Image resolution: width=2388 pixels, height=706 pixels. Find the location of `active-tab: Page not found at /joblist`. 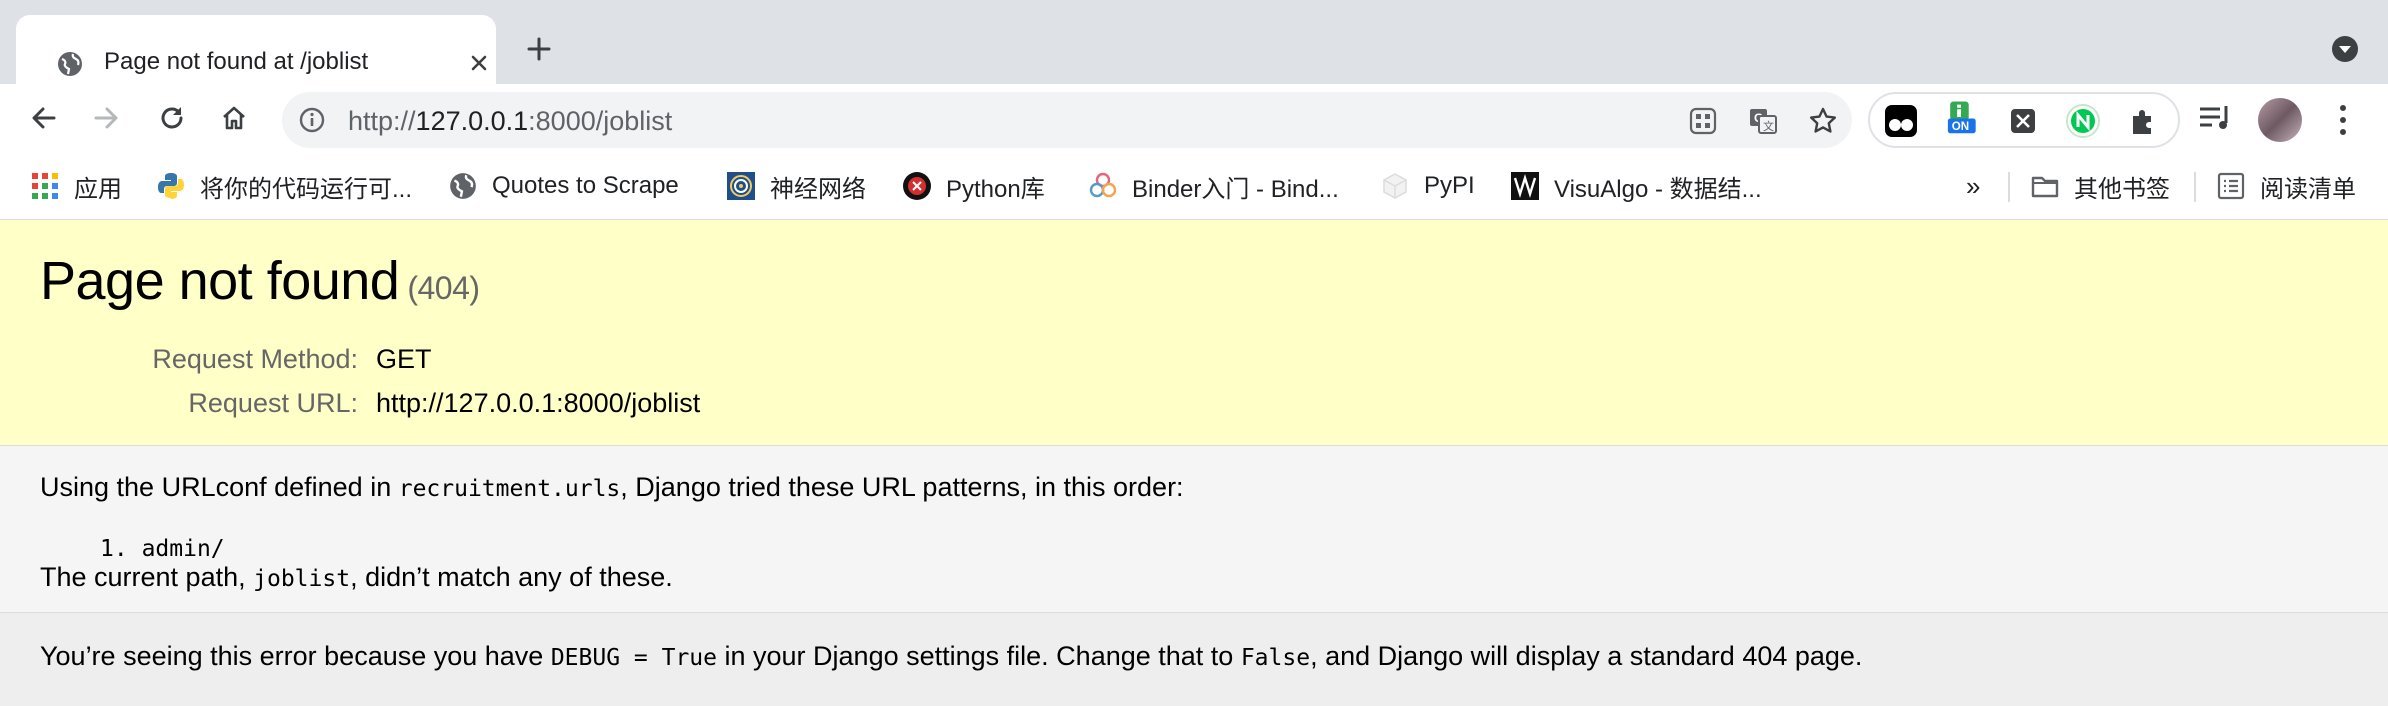

active-tab: Page not found at /joblist is located at coordinates (256, 49).